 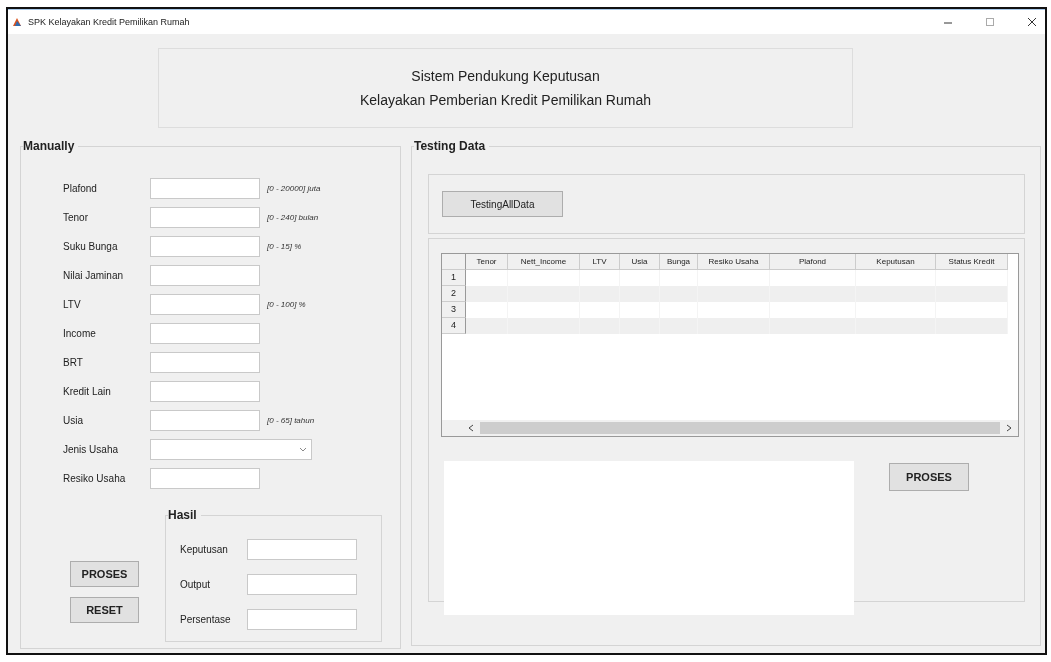 What do you see at coordinates (51, 146) in the screenshot?
I see `panel-title: Manually` at bounding box center [51, 146].